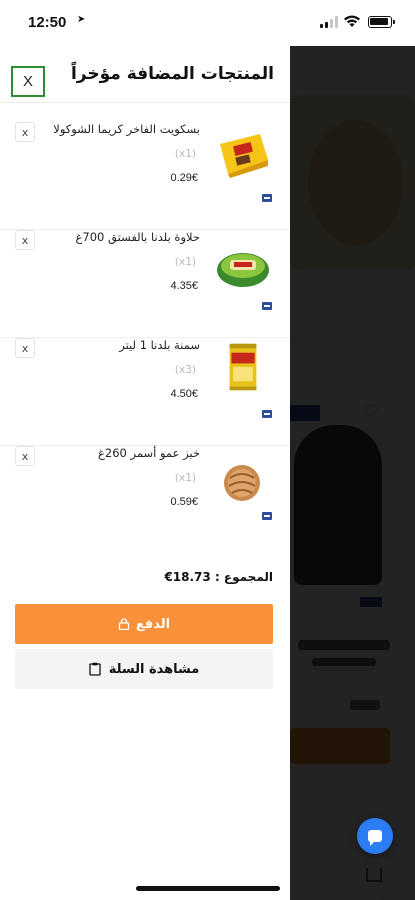 The width and height of the screenshot is (415, 900). I want to click on drawer-header: X المنتجات المضافة مؤخراً, so click(145, 75).